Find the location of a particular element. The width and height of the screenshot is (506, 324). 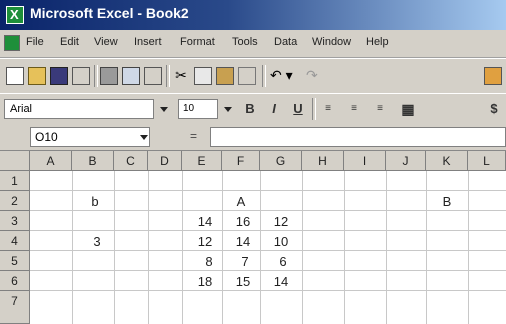

copy-icon is located at coordinates (203, 76).